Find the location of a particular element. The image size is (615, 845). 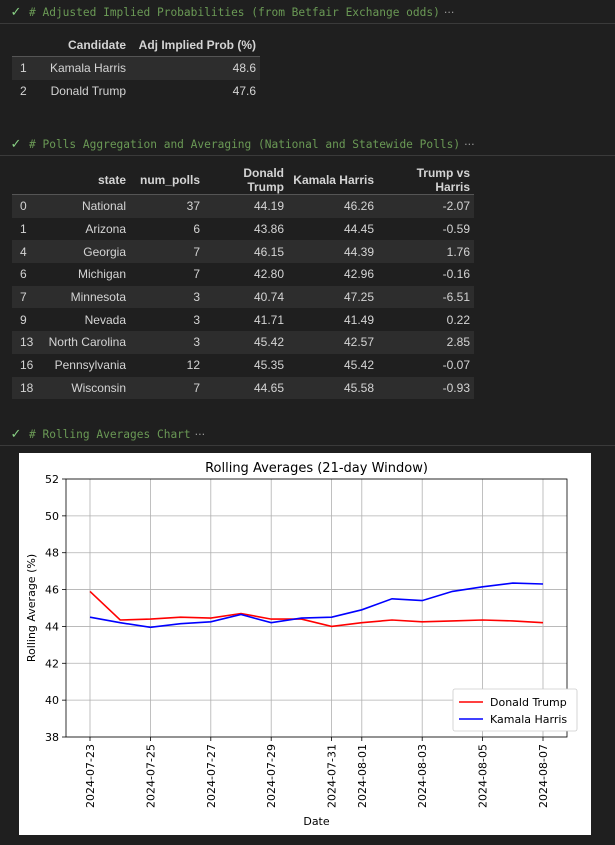

table-cell: 44.65 is located at coordinates (246, 388).